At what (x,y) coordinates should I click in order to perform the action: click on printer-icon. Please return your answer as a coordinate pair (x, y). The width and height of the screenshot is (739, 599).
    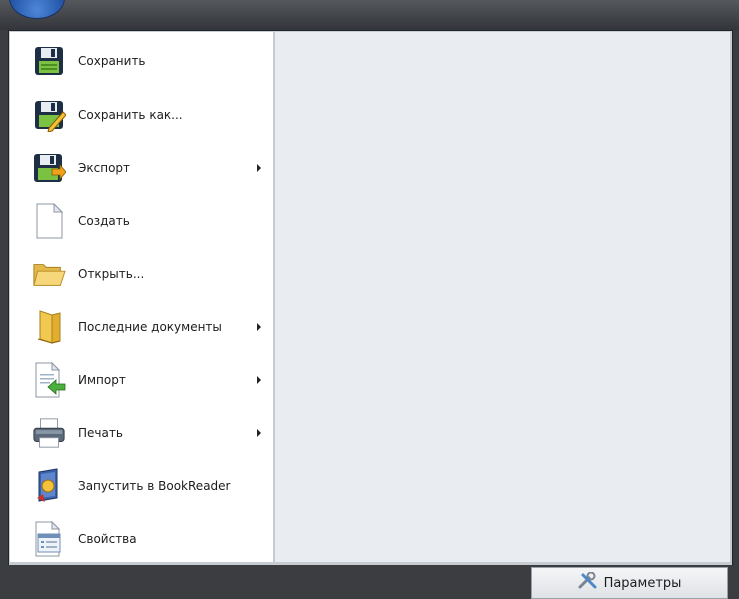
    Looking at the image, I should click on (49, 433).